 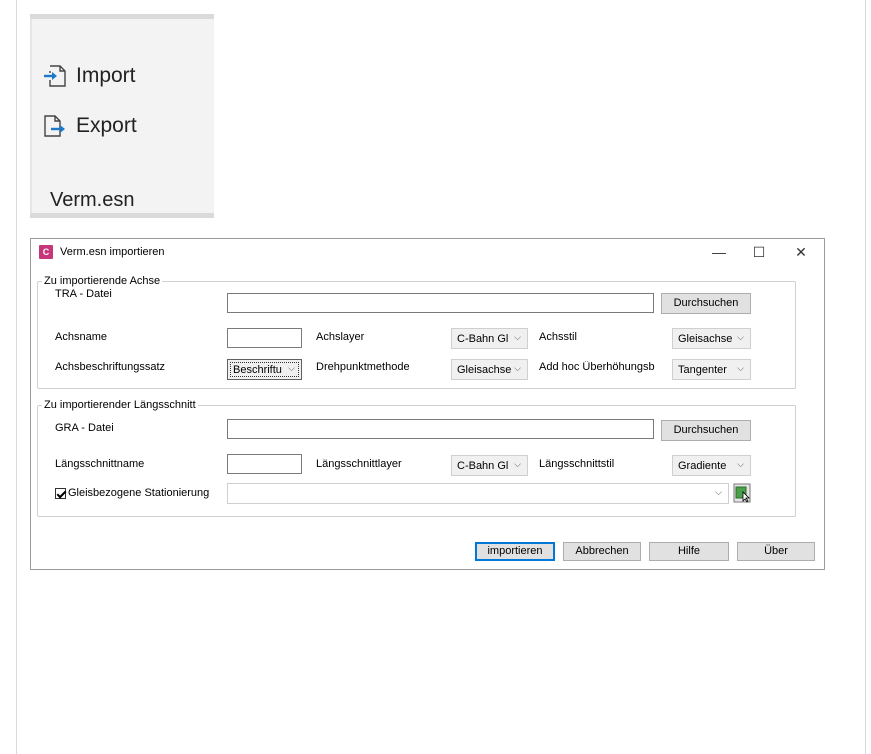 I want to click on achslayer-label: Achslayer, so click(x=340, y=337).